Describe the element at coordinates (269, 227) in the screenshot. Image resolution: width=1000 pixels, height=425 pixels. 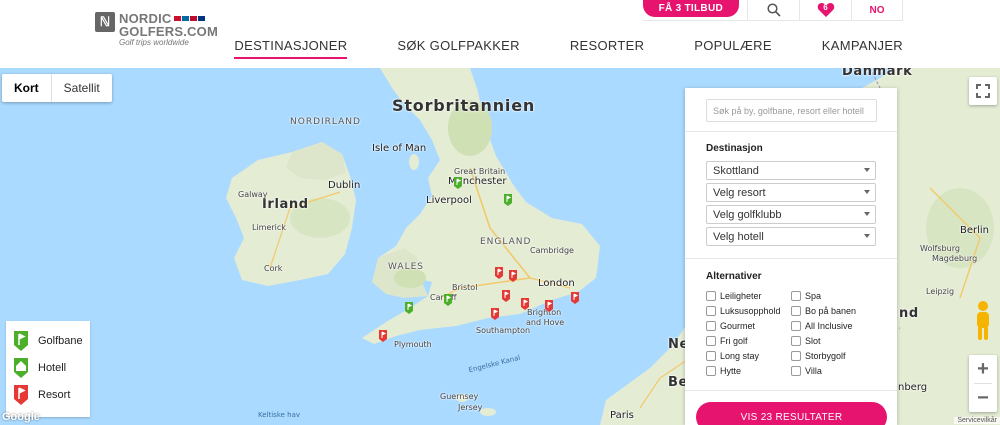
I see `label-limerick: Limerick` at that location.